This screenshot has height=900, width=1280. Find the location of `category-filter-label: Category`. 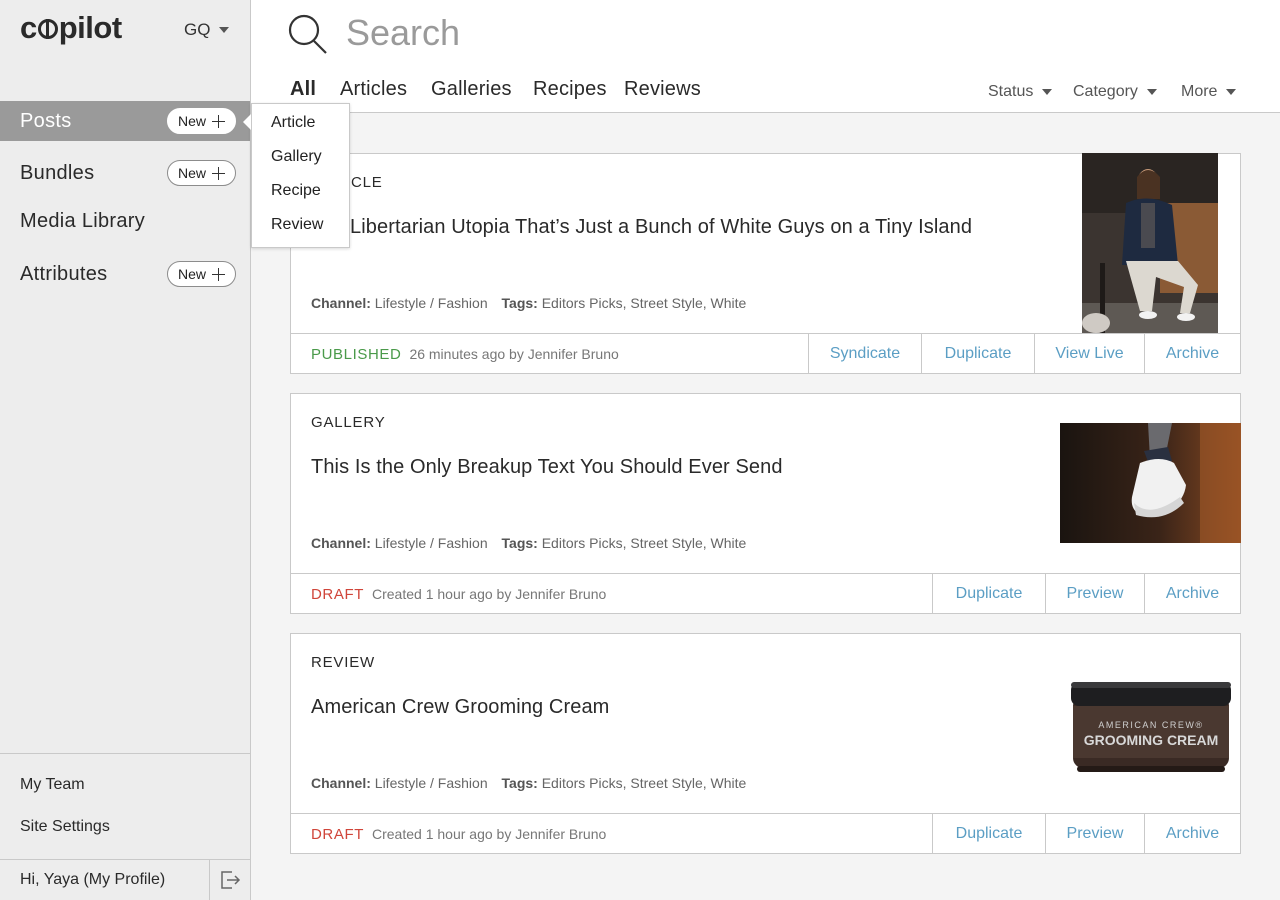

category-filter-label: Category is located at coordinates (1105, 91).